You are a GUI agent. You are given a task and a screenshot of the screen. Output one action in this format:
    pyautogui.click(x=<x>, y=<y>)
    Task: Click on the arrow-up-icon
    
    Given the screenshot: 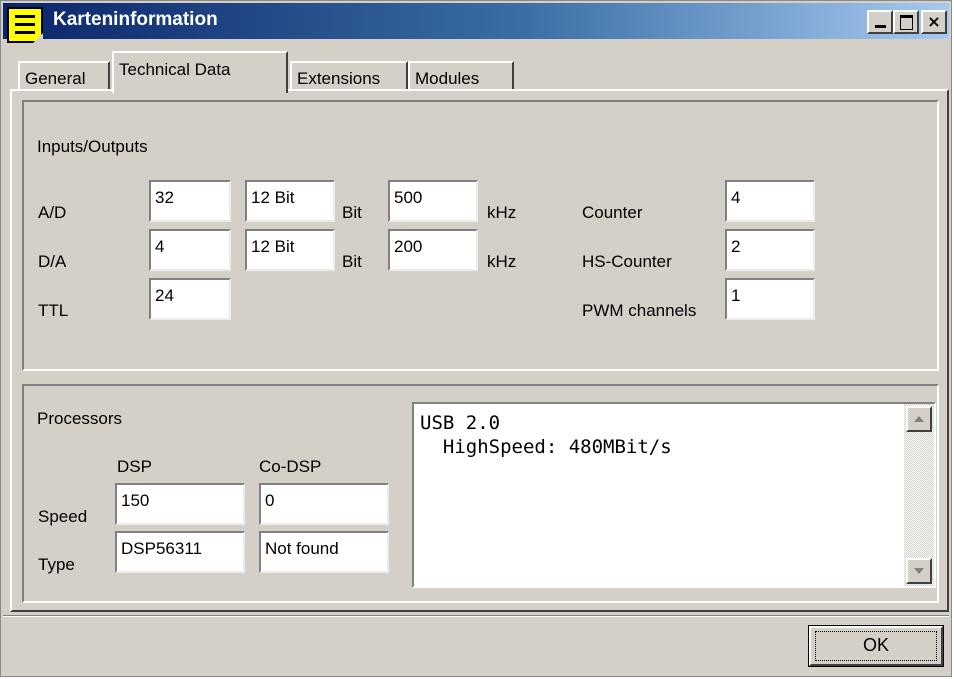 What is the action you would take?
    pyautogui.click(x=919, y=419)
    